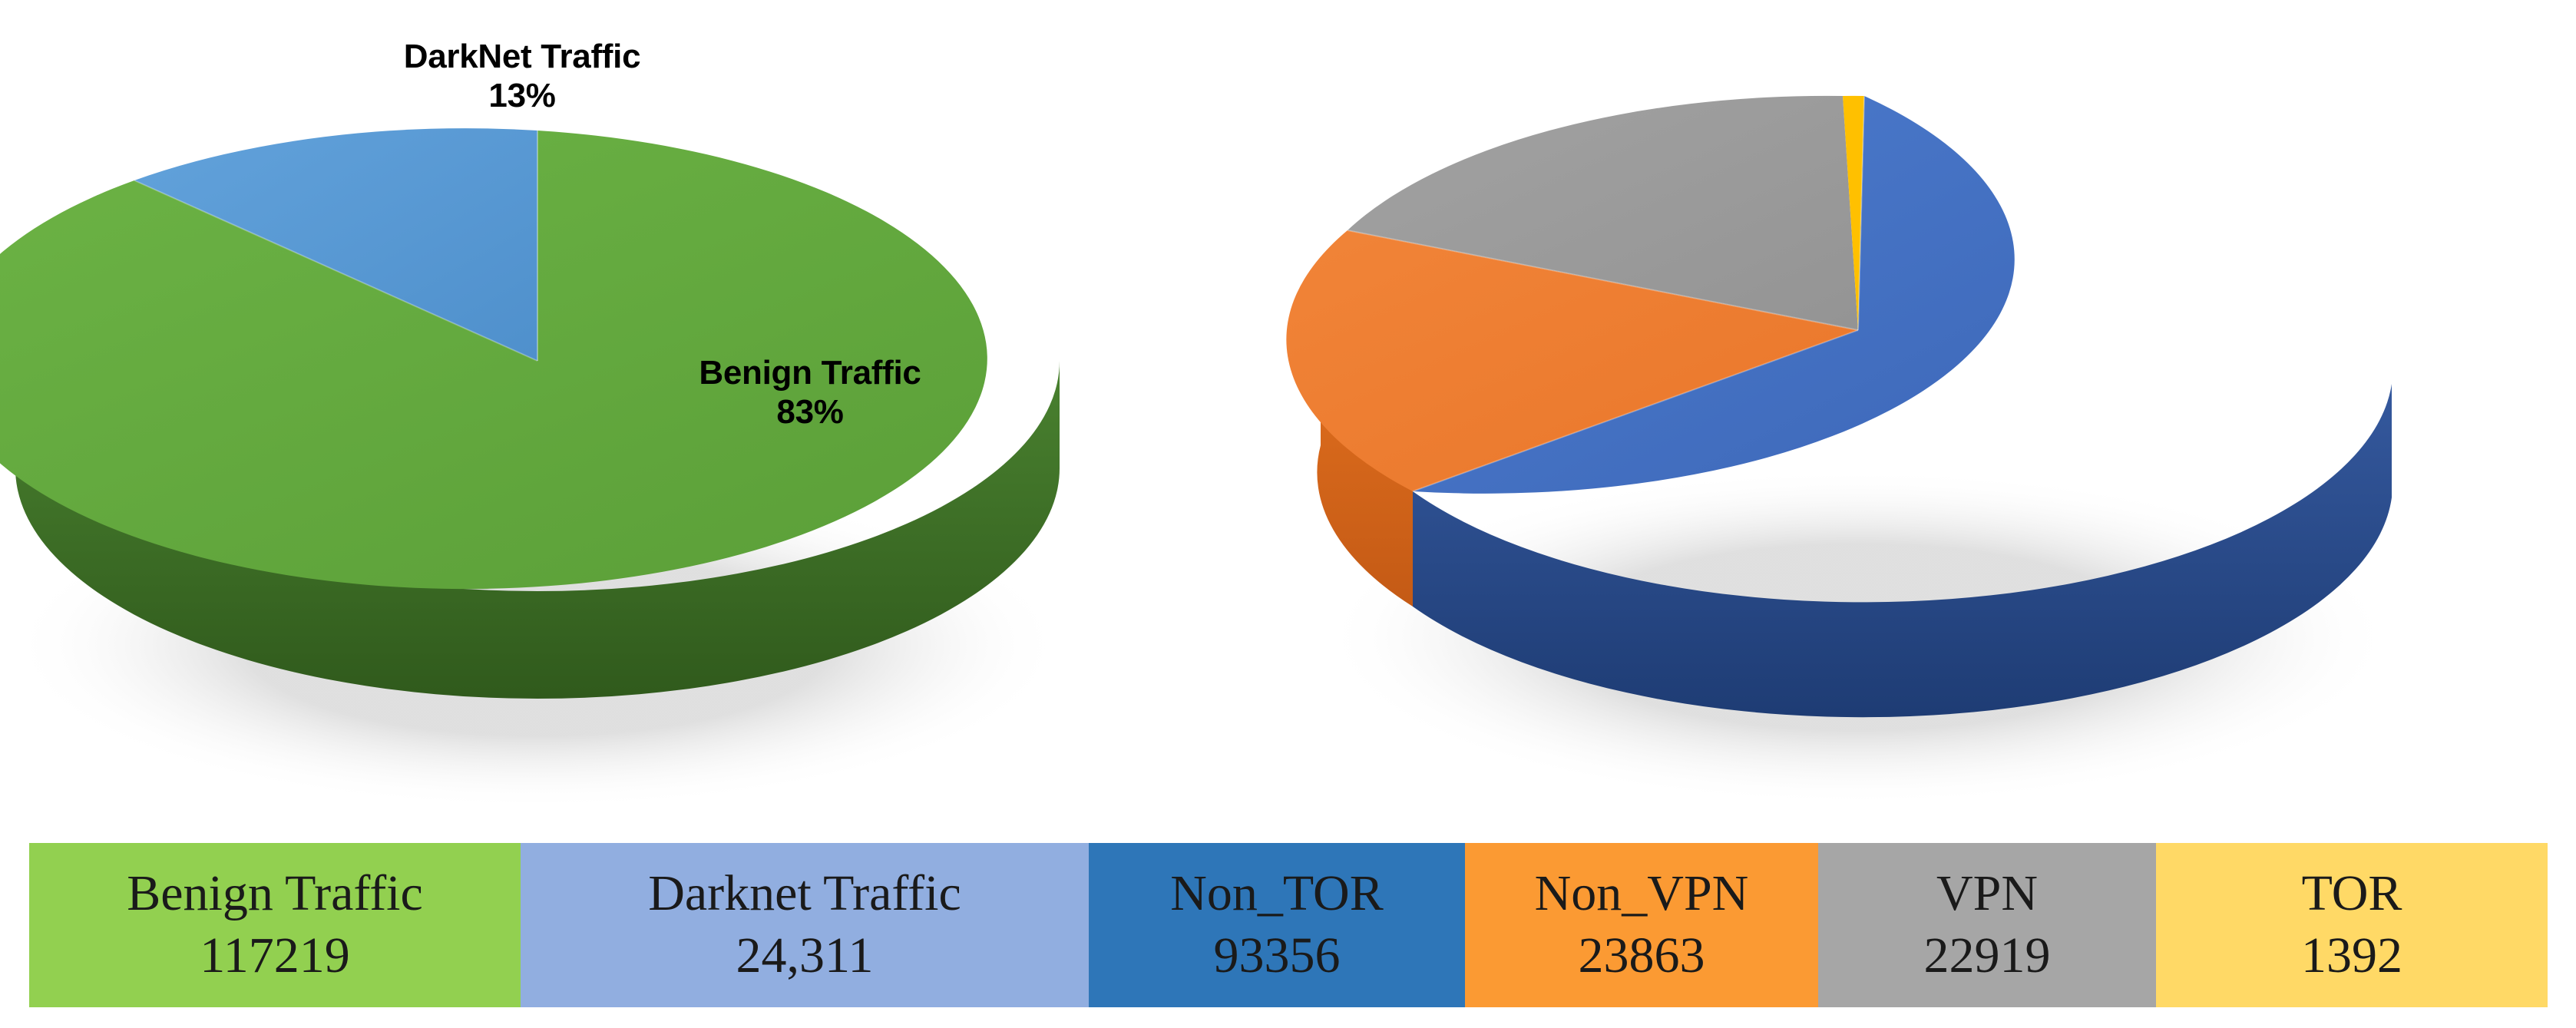 The height and width of the screenshot is (1028, 2576). I want to click on pie-left-label-darknet: DarkNet Traffic 13%, so click(522, 76).